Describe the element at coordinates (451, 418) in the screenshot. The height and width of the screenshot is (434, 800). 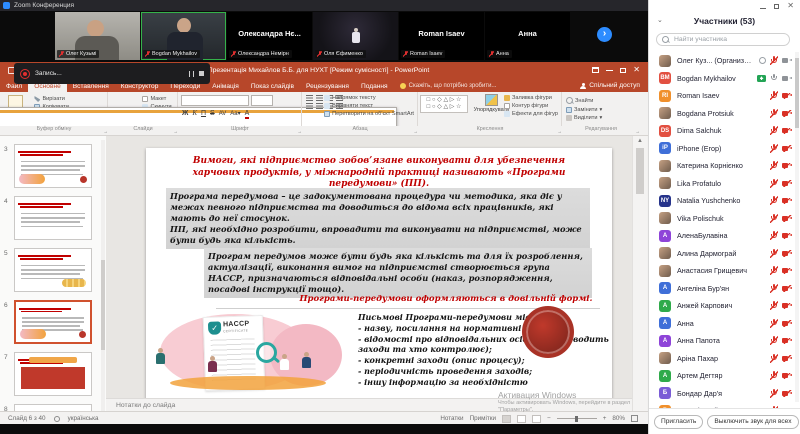
I see `notes-toggle: Нотатки` at that location.